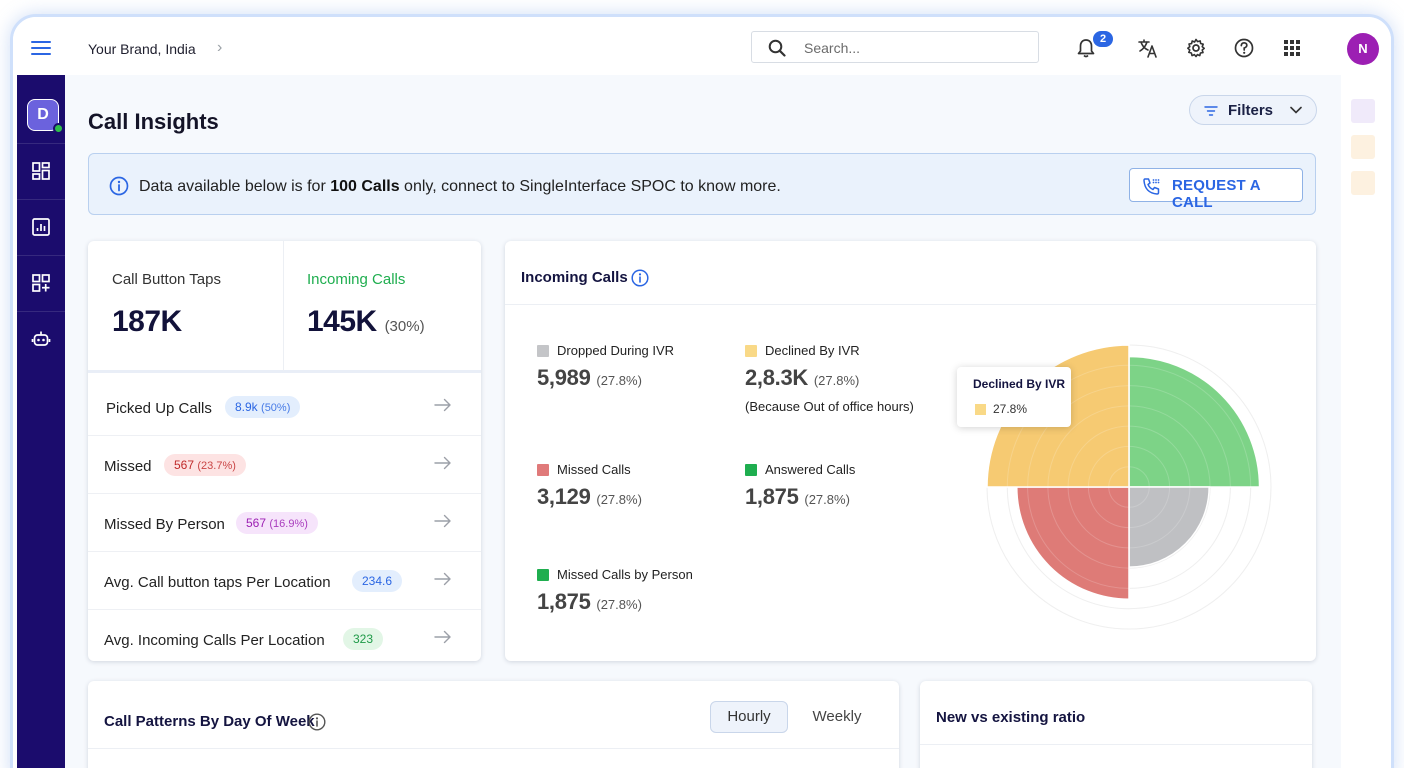  I want to click on stat-row-avg-incoming: Avg. Incoming Calls Per Location 323, so click(284, 639).